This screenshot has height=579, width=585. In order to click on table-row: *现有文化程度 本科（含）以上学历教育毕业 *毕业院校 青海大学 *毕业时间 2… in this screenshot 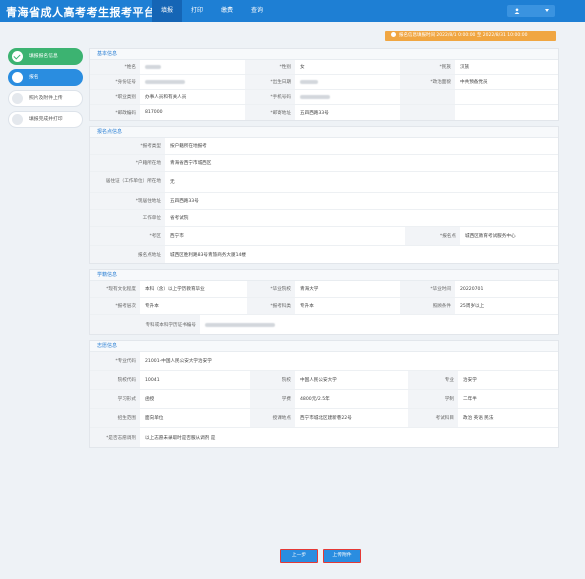, I will do `click(324, 289)`.